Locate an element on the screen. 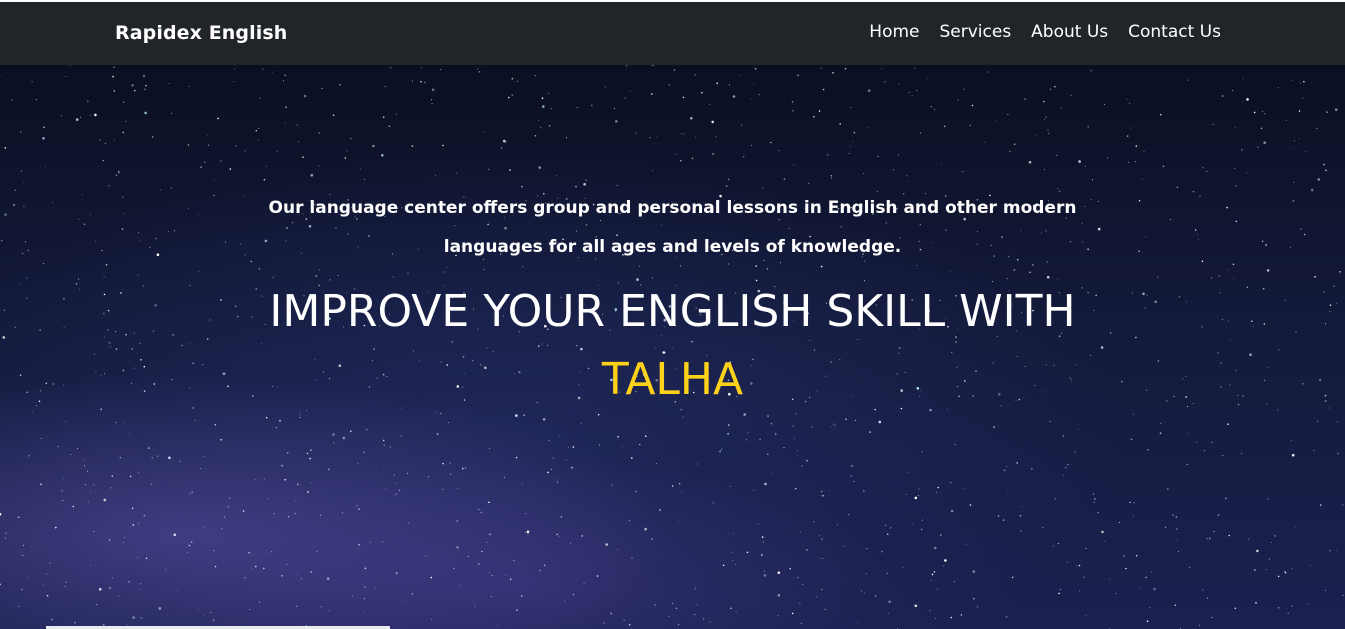  brand-logo-link: Rapidex English is located at coordinates (201, 33).